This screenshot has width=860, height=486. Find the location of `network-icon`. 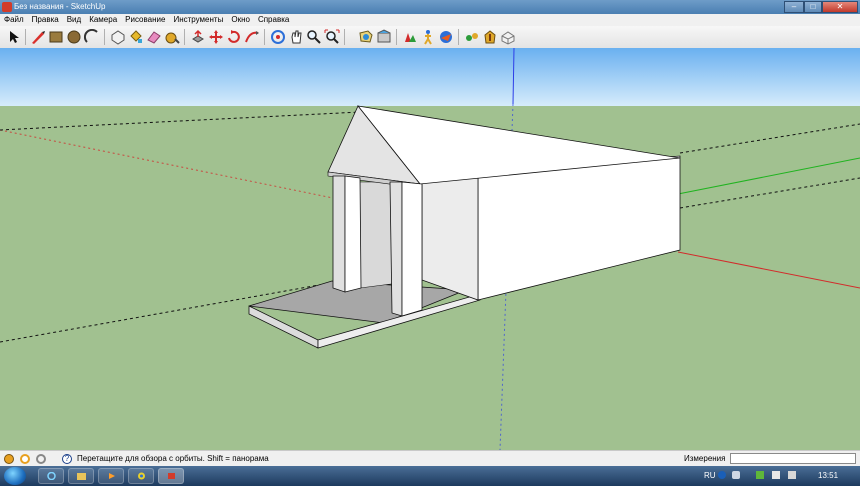

network-icon is located at coordinates (760, 475).